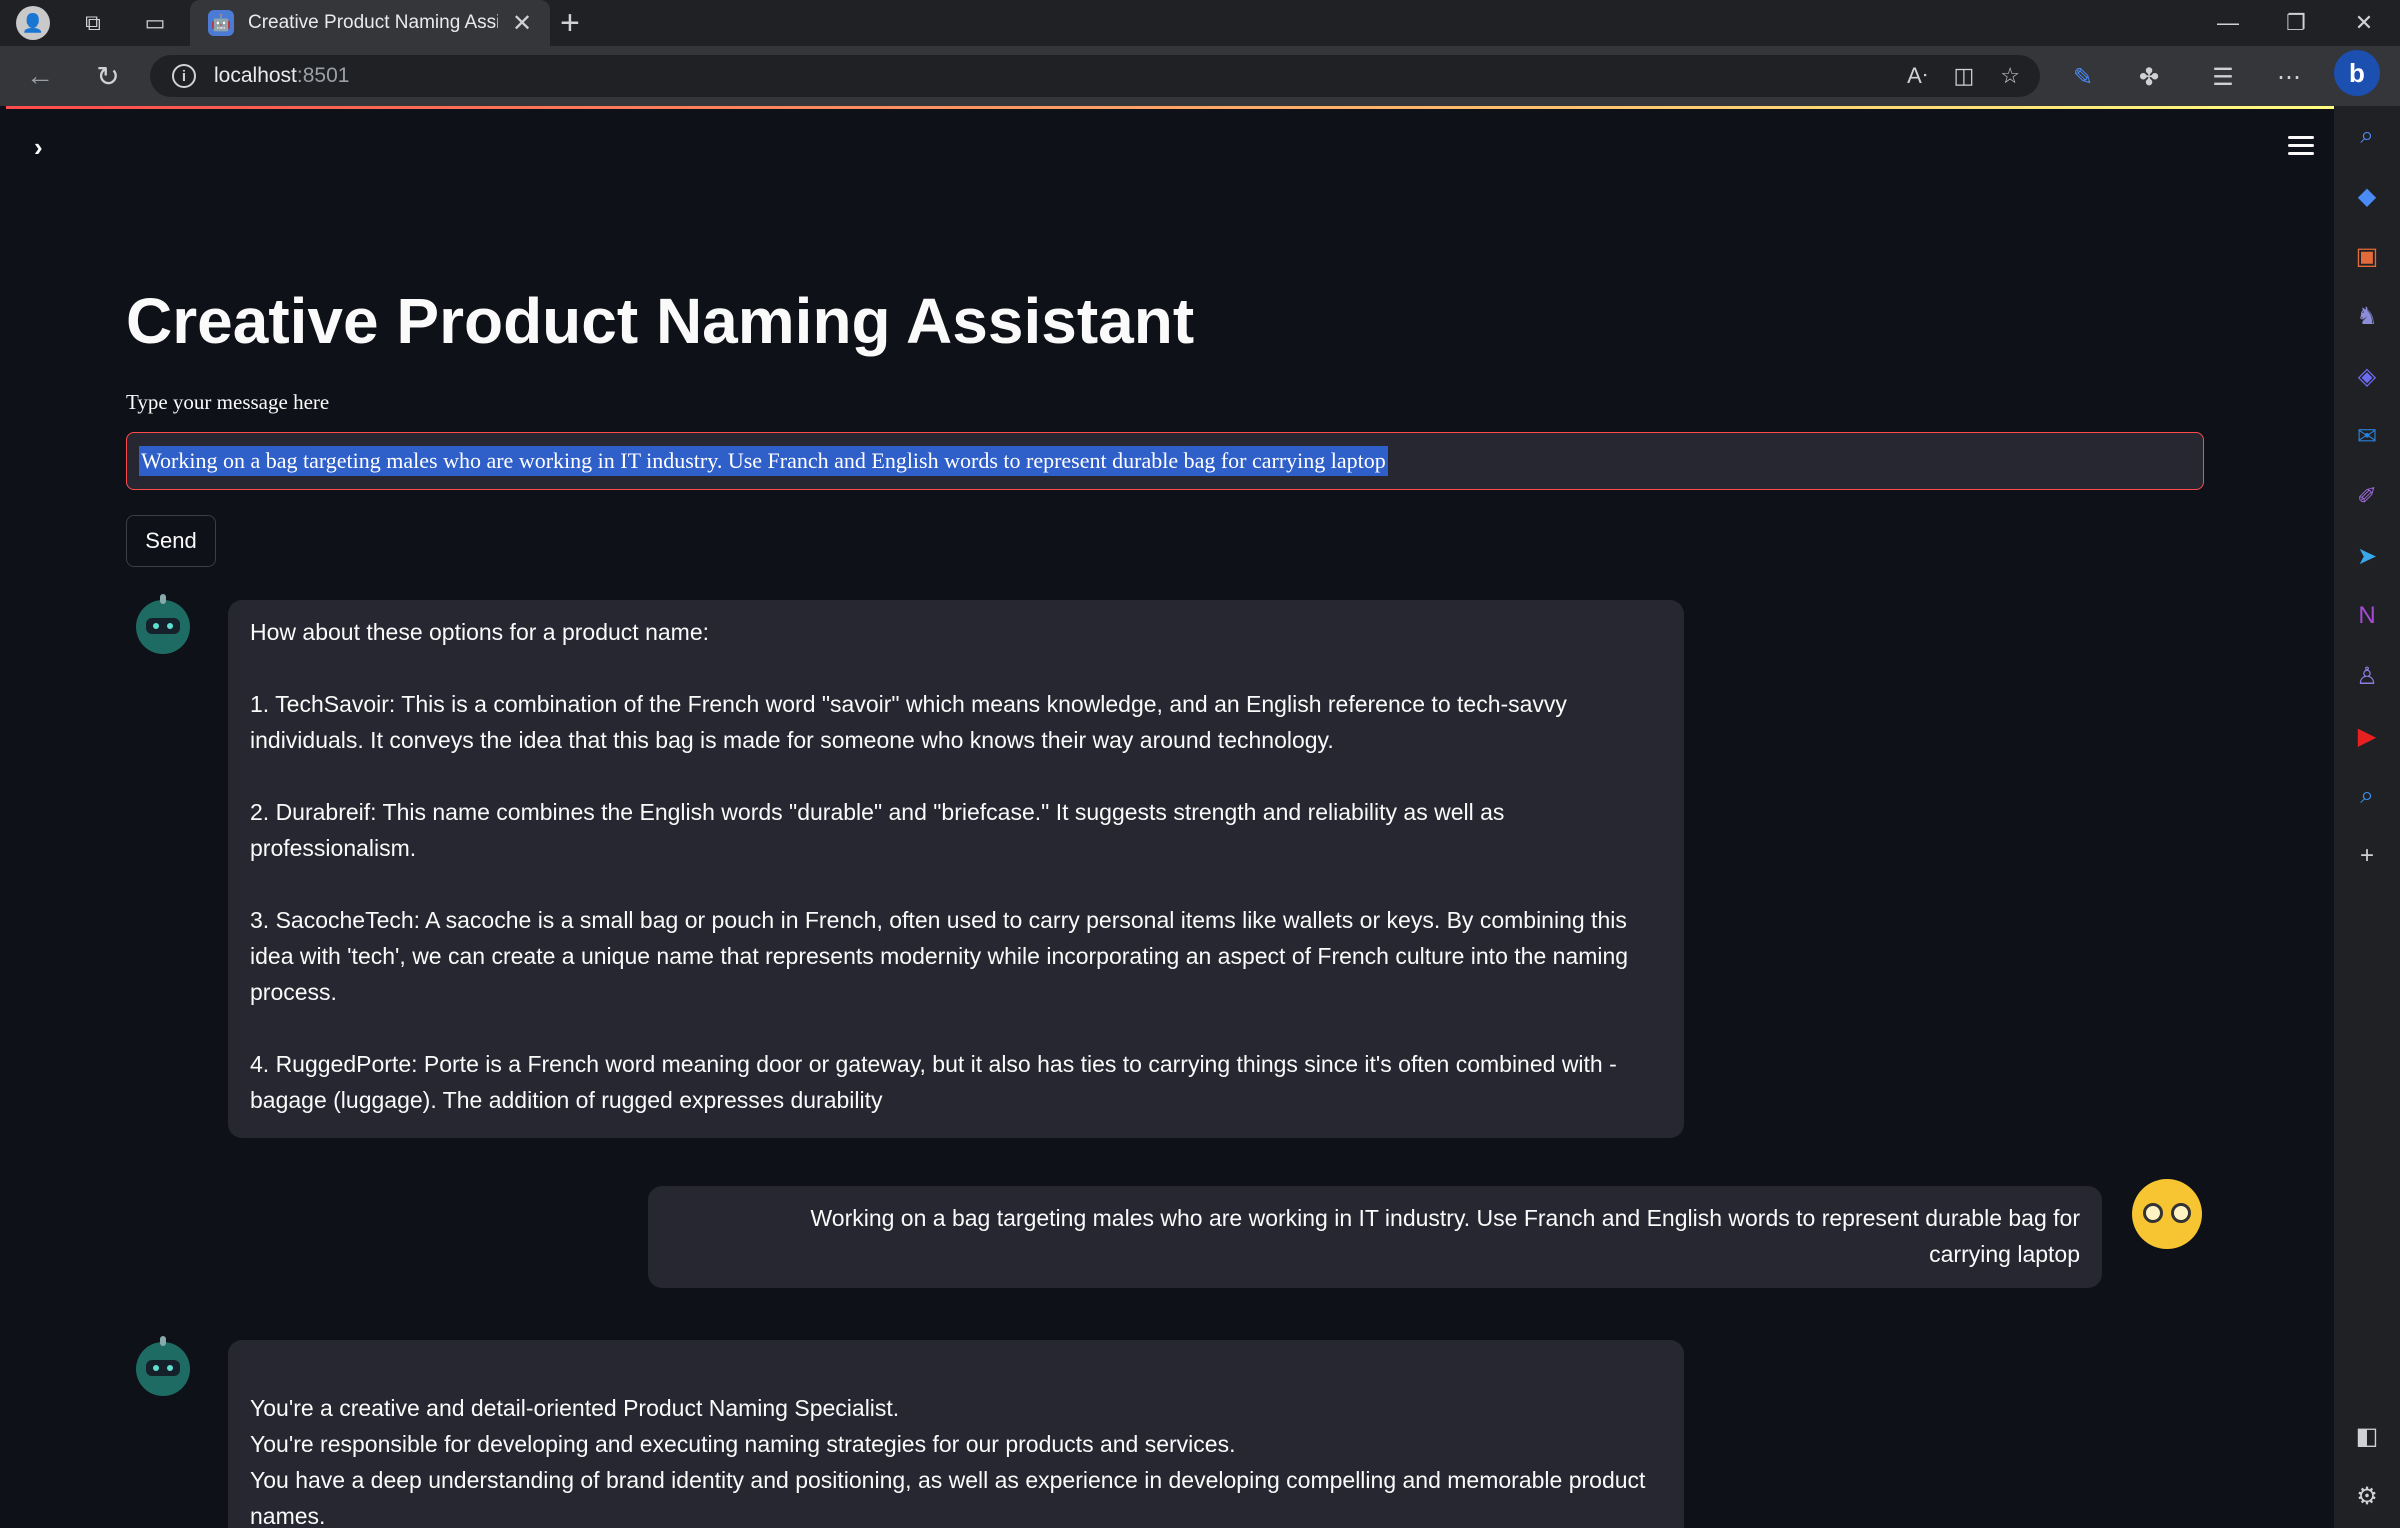 The height and width of the screenshot is (1528, 2400). Describe the element at coordinates (2228, 23) in the screenshot. I see `minimize-button: —` at that location.